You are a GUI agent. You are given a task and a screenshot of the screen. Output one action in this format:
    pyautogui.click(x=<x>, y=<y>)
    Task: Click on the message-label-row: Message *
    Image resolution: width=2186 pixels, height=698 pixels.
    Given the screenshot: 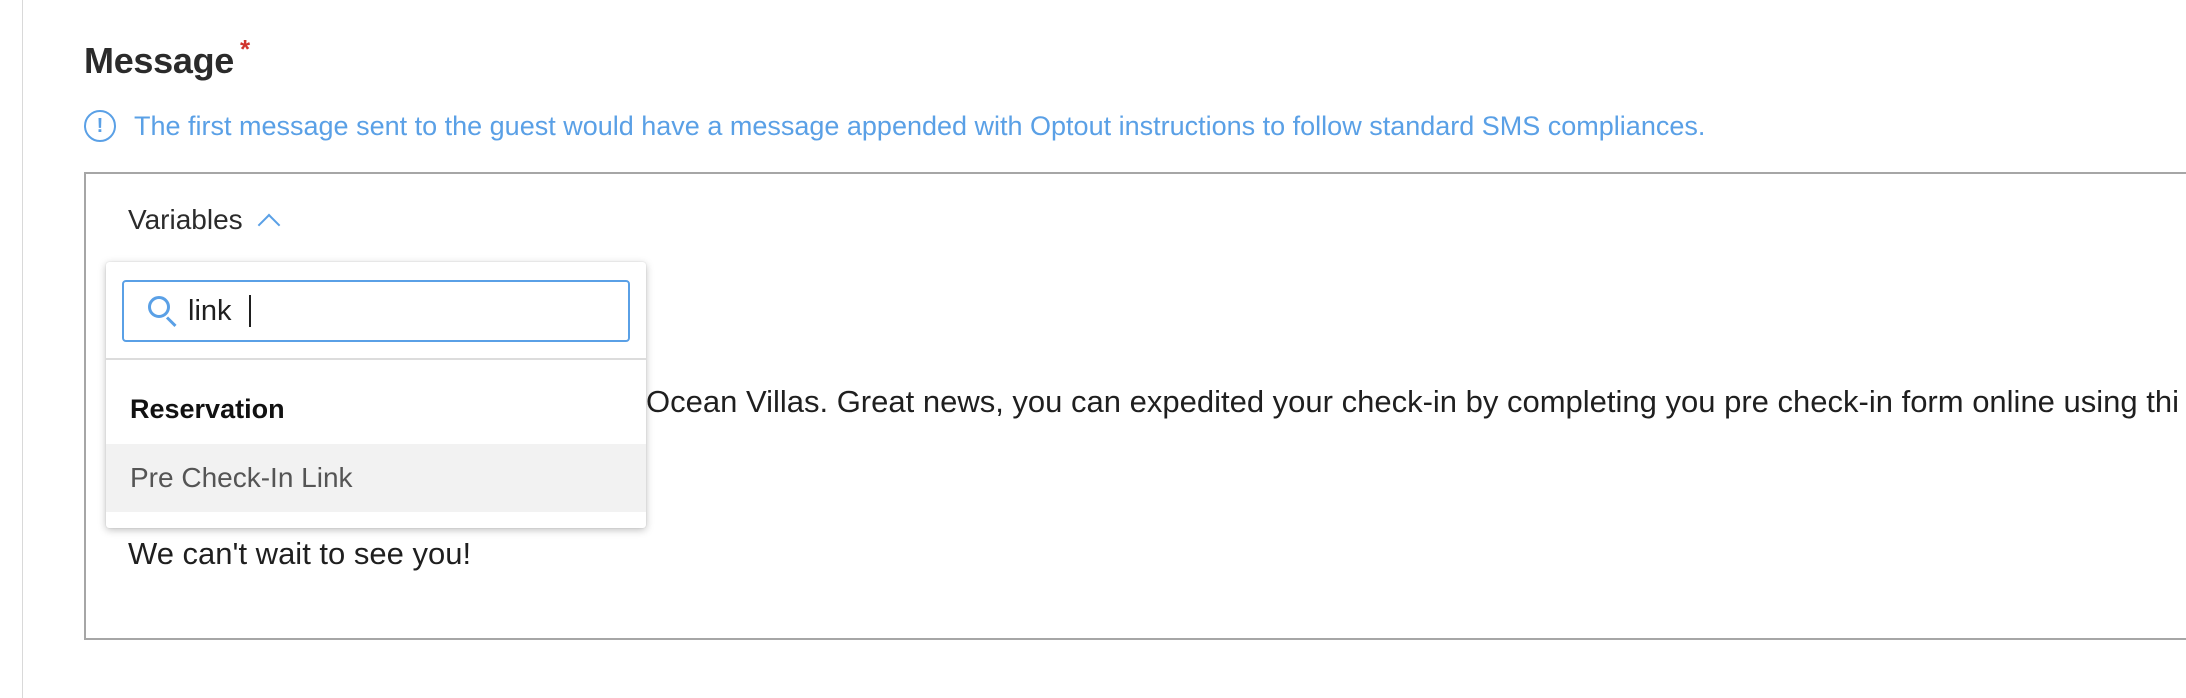 What is the action you would take?
    pyautogui.click(x=167, y=58)
    